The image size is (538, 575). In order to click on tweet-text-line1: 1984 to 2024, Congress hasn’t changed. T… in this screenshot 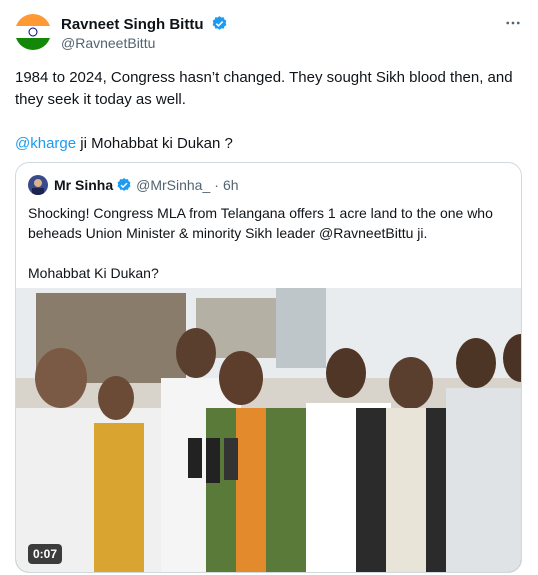, I will do `click(264, 88)`.